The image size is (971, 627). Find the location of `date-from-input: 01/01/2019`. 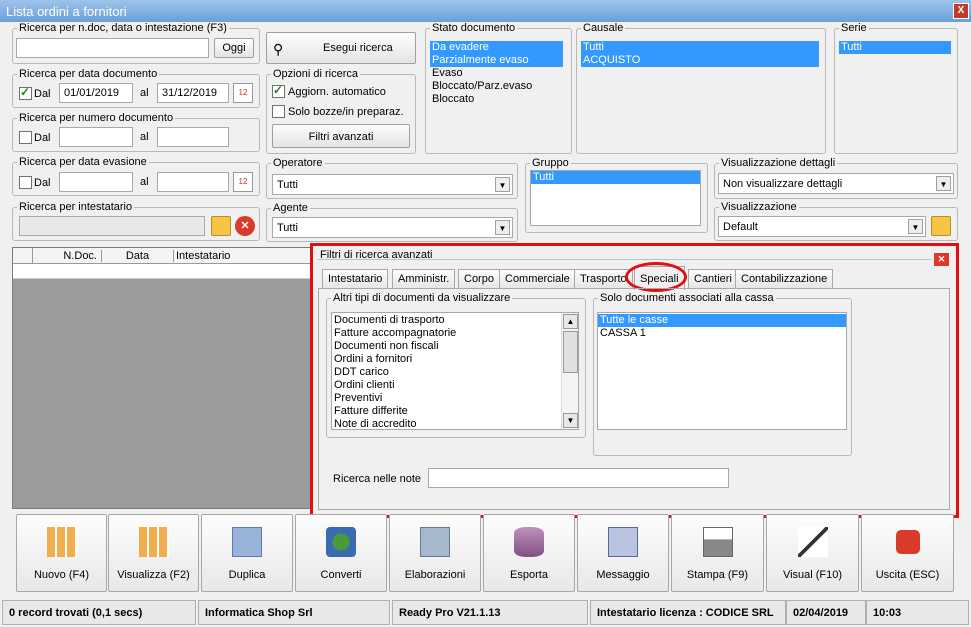

date-from-input: 01/01/2019 is located at coordinates (96, 93).